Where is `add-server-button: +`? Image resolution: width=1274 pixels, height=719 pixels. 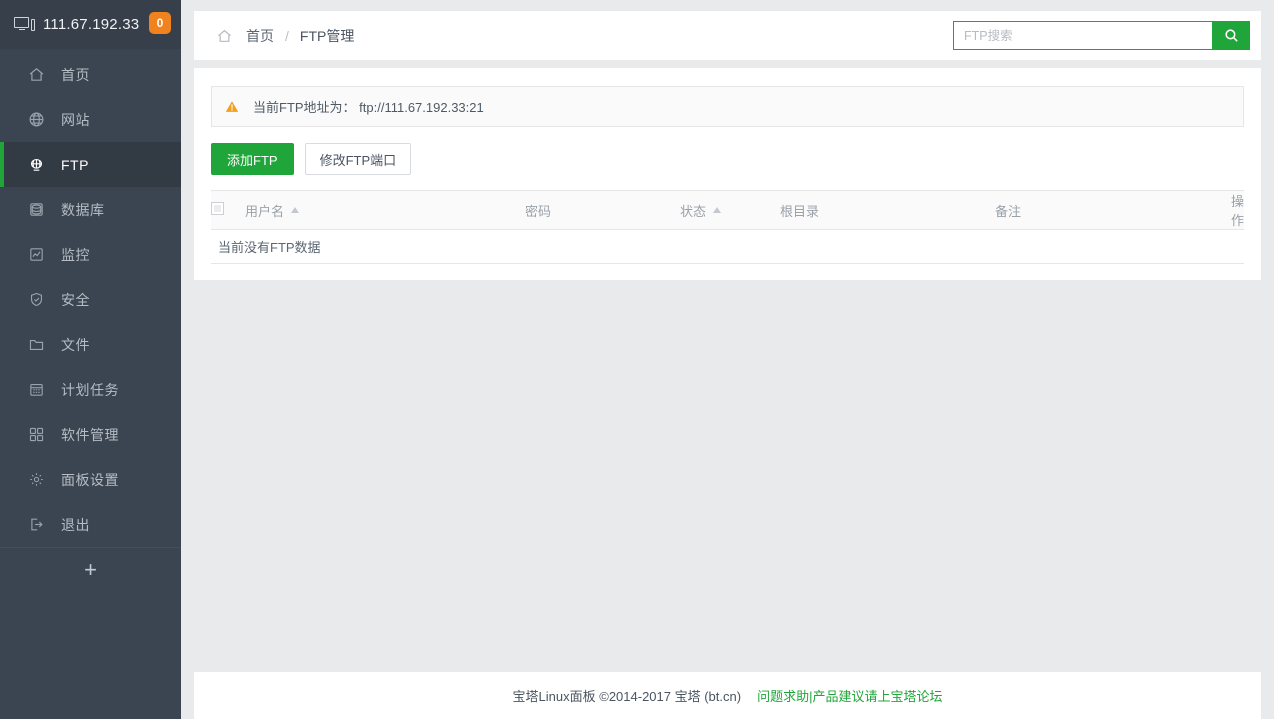
add-server-button: + is located at coordinates (90, 570).